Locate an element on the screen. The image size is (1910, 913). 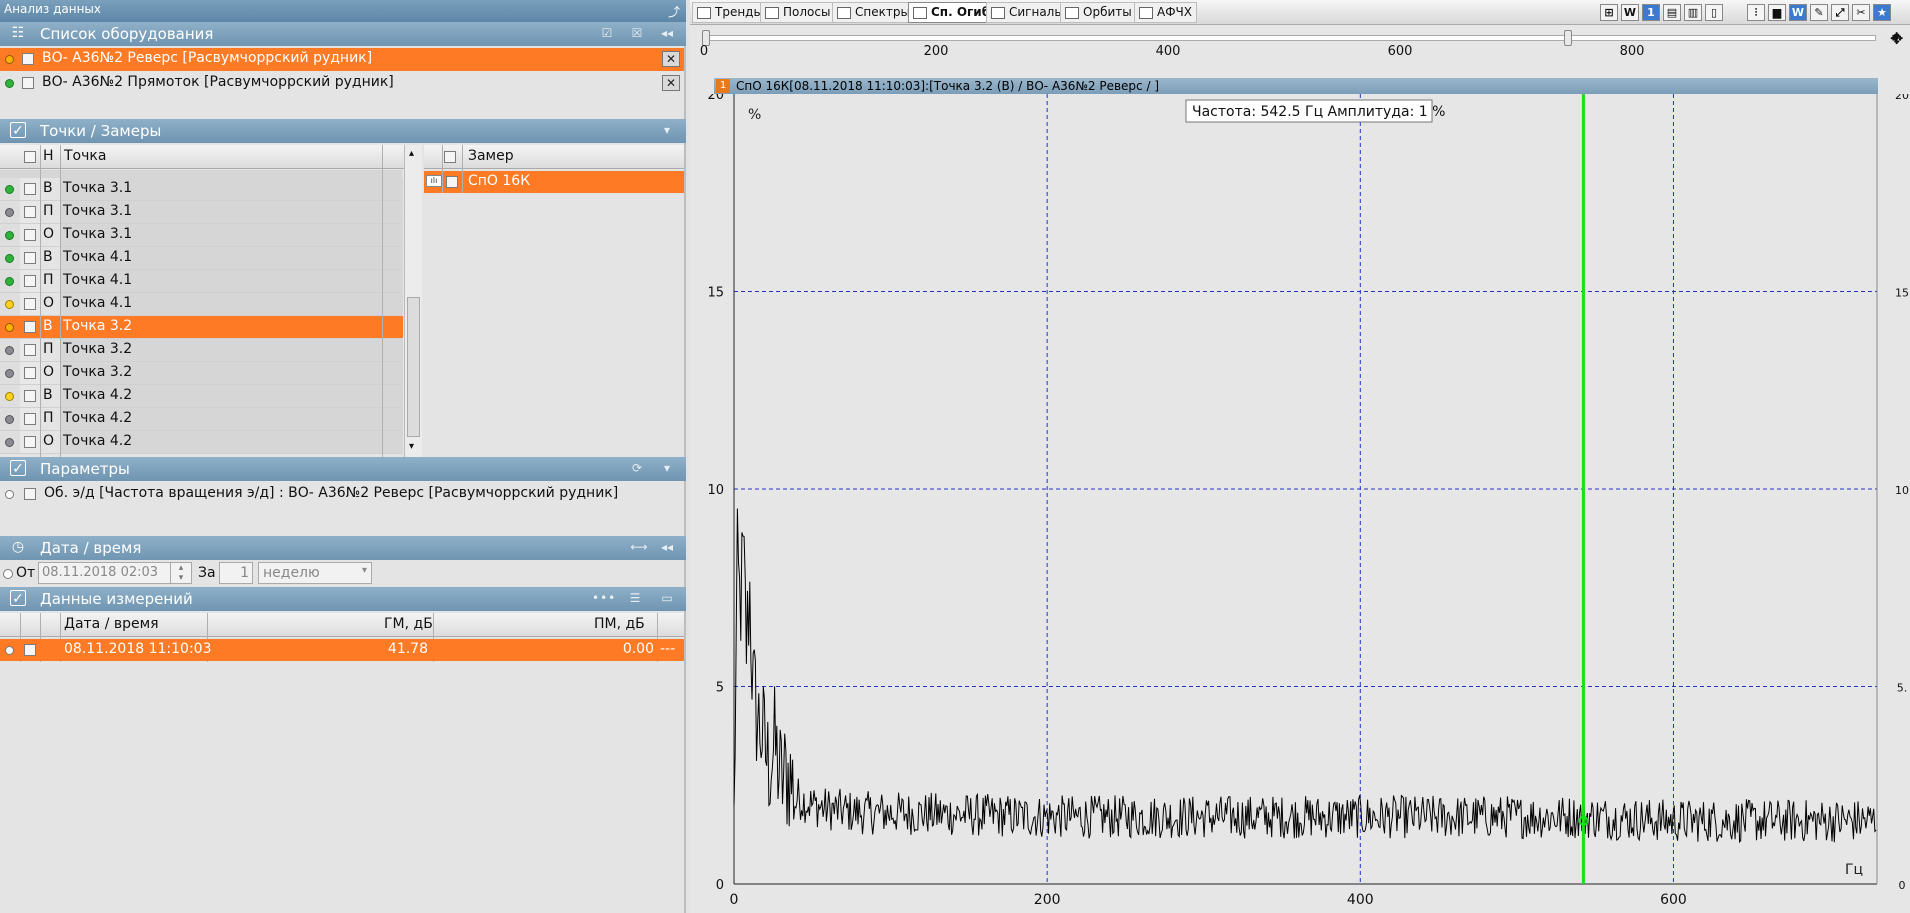
export-icon: ⤢ is located at coordinates (1840, 12).